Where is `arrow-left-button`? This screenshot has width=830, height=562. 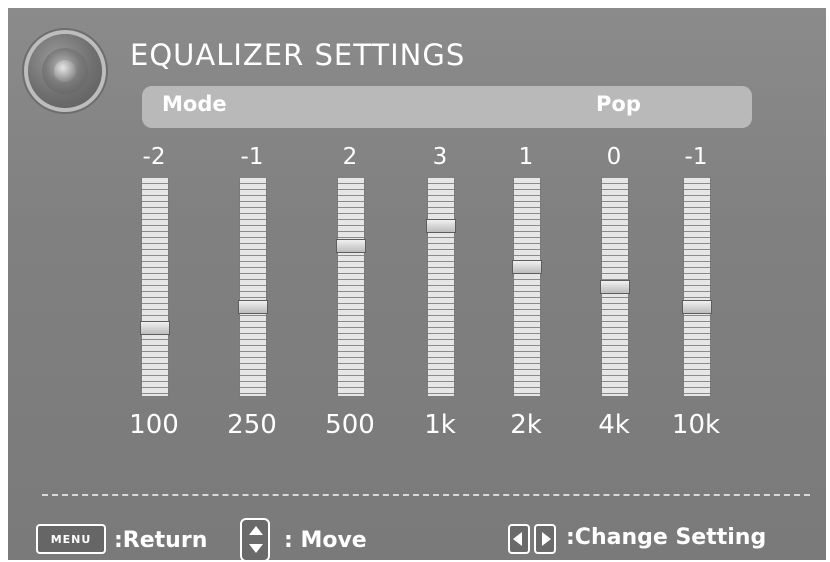
arrow-left-button is located at coordinates (519, 539).